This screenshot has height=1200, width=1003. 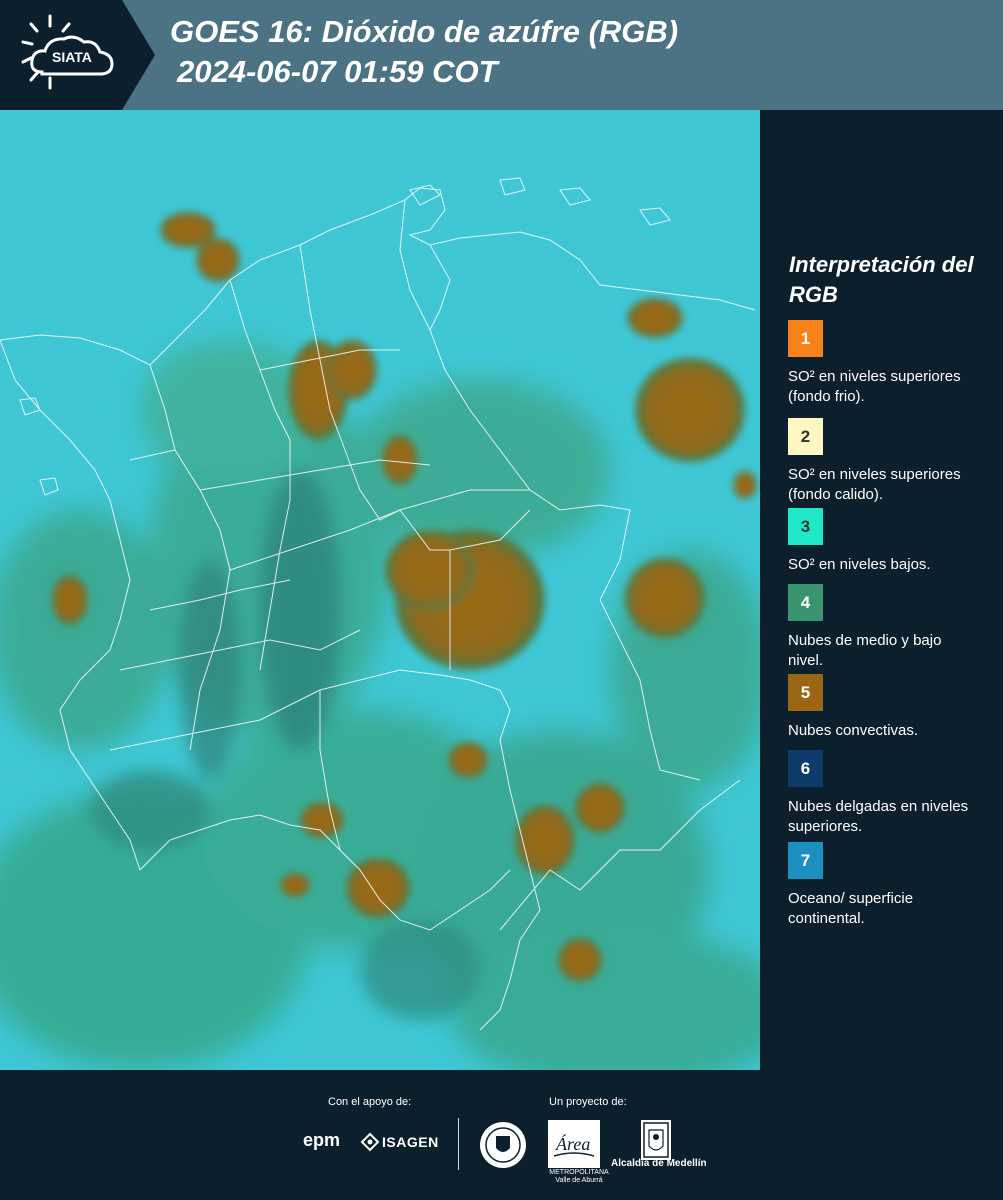 I want to click on page-title: GOES 16: Dióxido de azúfre (RGB), so click(x=424, y=31).